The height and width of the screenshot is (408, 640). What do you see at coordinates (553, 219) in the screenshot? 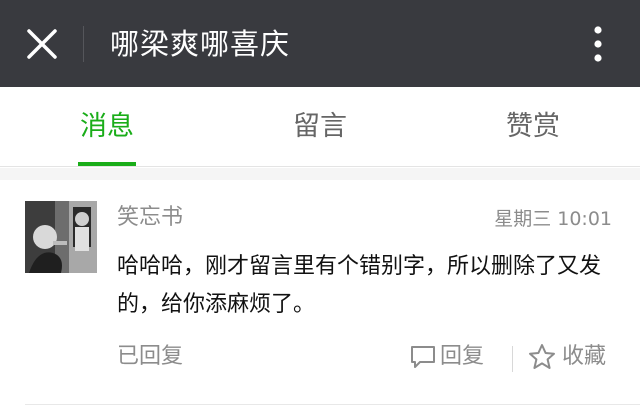
I see `message-time: 星期三 10:01` at bounding box center [553, 219].